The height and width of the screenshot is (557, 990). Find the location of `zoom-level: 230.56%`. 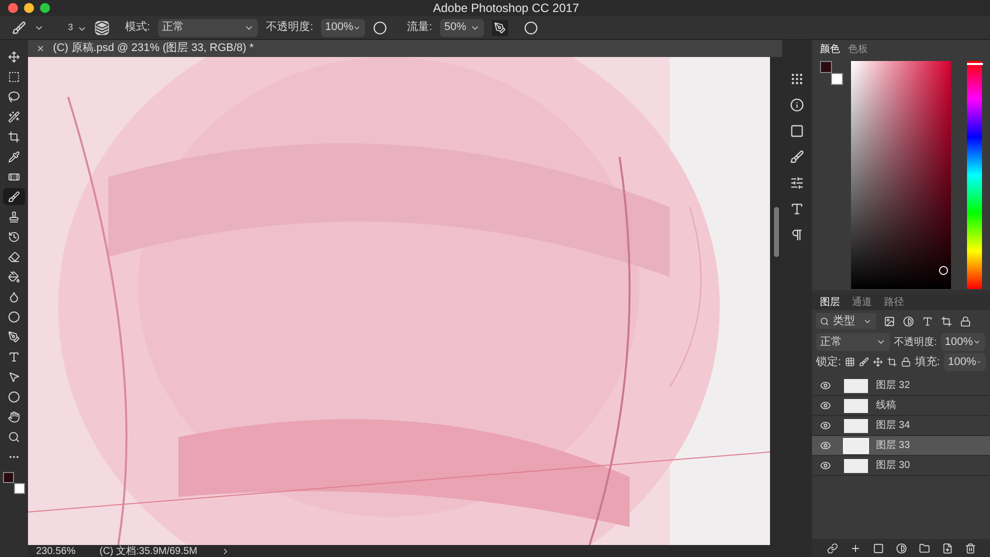

zoom-level: 230.56% is located at coordinates (56, 550).